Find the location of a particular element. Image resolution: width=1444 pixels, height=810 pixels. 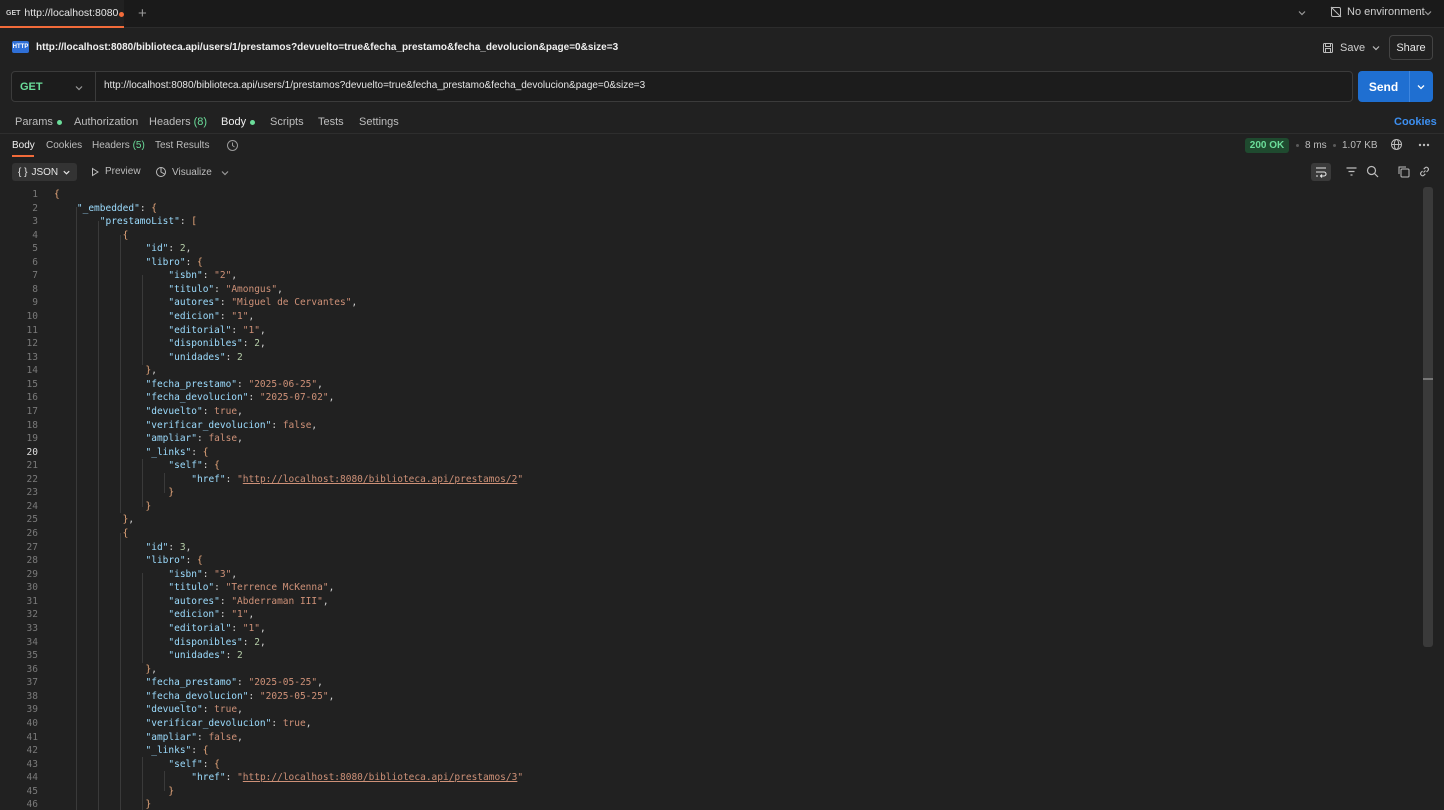

visualize-label: Visualize is located at coordinates (192, 172).